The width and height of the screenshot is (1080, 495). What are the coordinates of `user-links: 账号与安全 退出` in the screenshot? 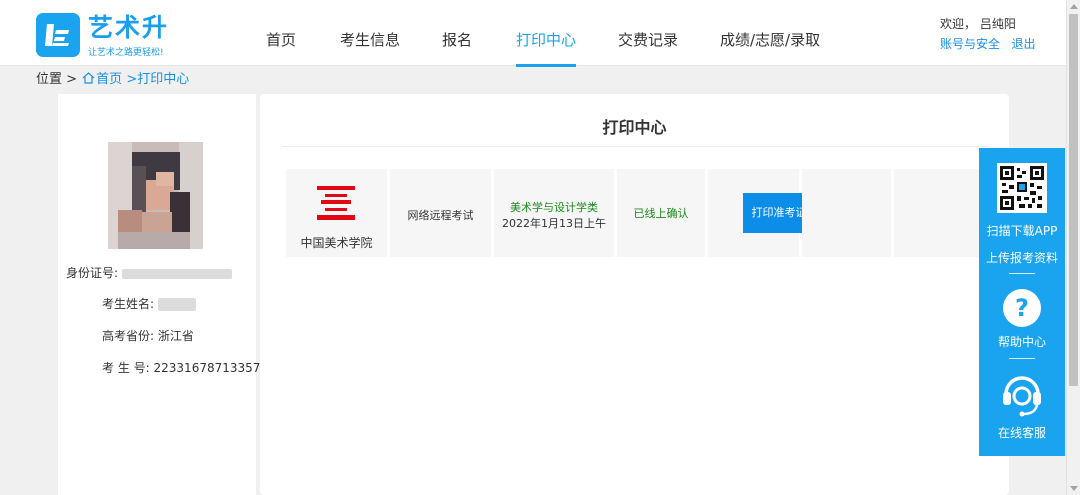 It's located at (1000, 44).